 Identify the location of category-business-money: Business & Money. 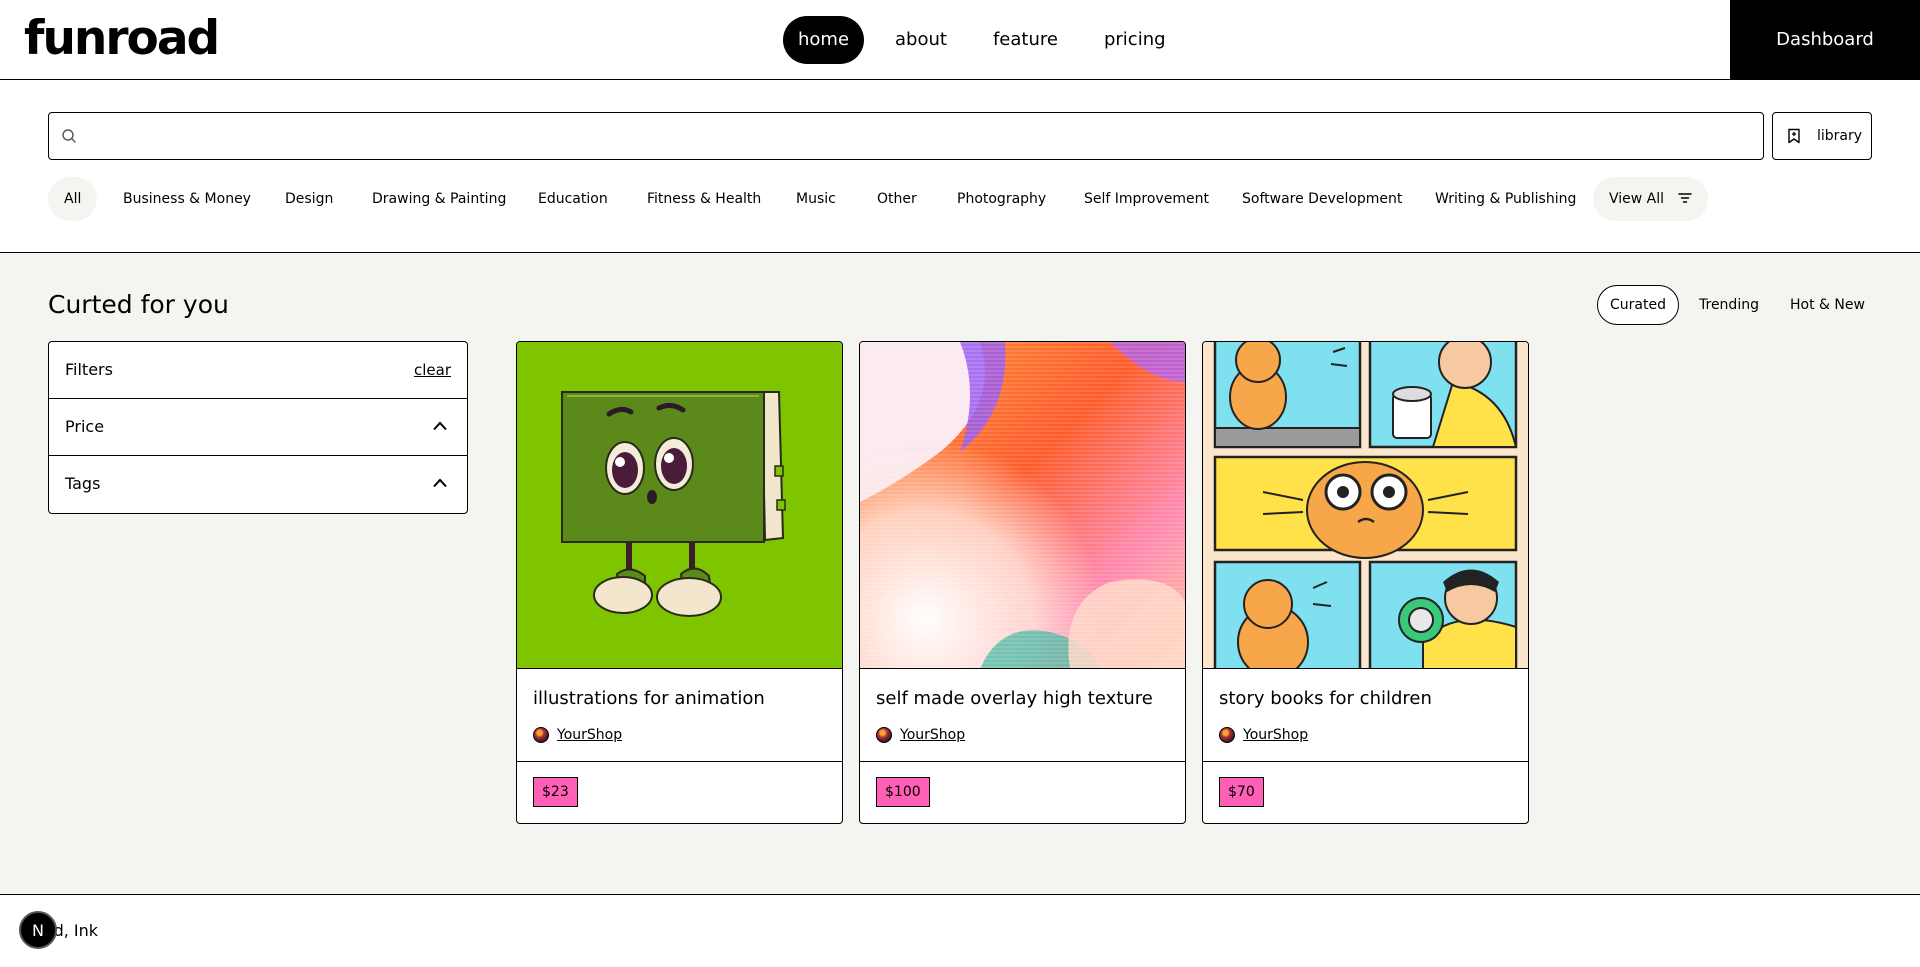
(187, 199).